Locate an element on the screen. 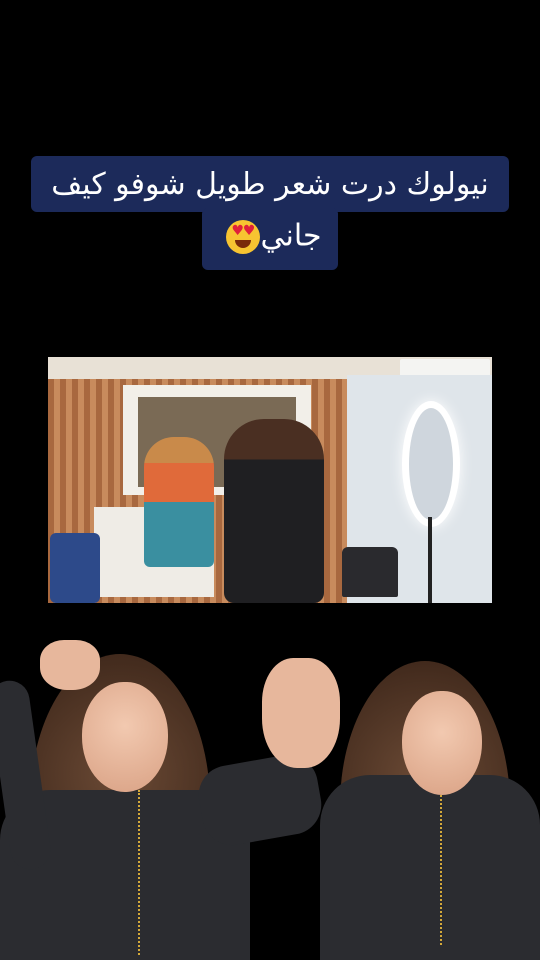 This screenshot has width=540, height=960. blue-bag is located at coordinates (75, 568).